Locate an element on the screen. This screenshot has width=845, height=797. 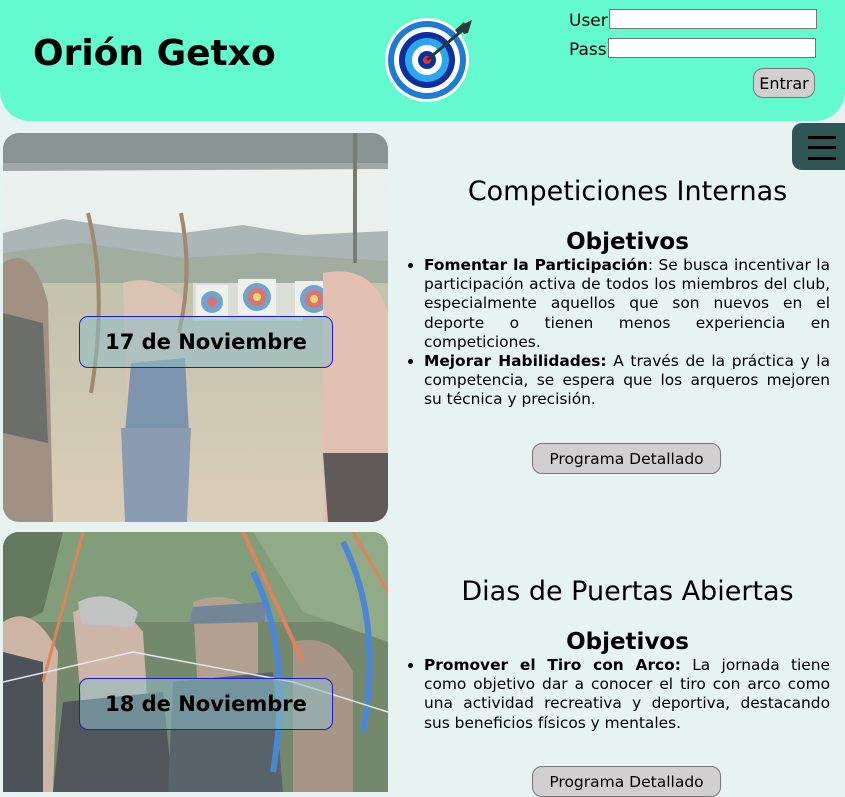
event-date-badge: 18 de Noviembre is located at coordinates (206, 704).